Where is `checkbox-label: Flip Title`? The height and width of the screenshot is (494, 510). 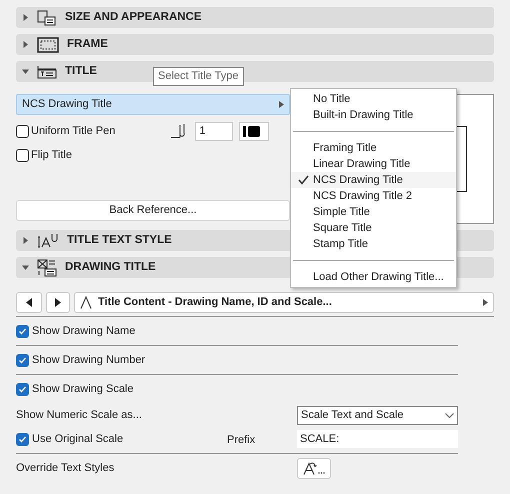 checkbox-label: Flip Title is located at coordinates (51, 155).